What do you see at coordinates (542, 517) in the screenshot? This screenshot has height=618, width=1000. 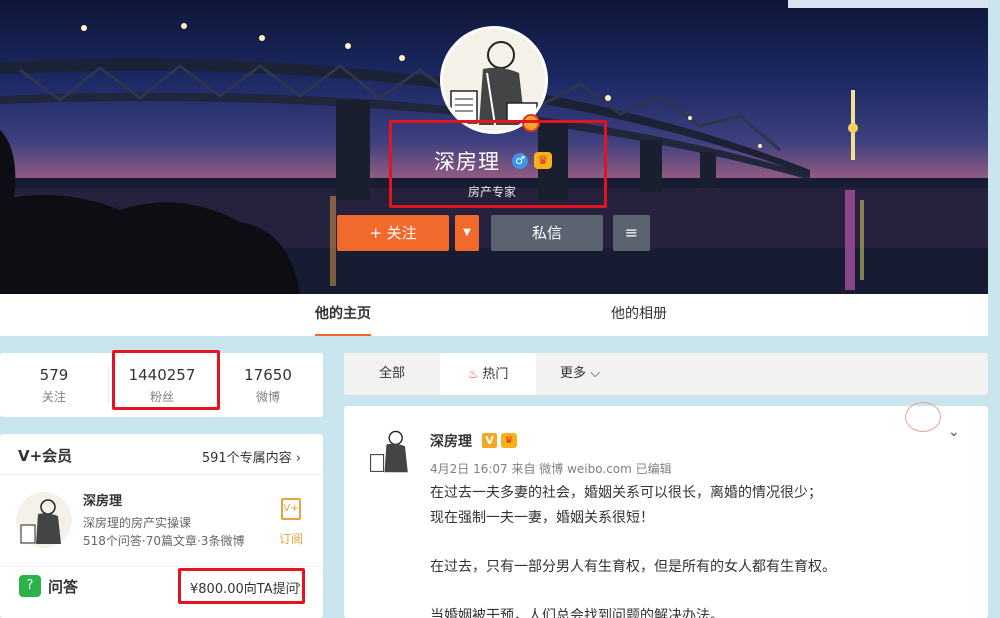 I see `post-line: 现在强制一夫一妻，婚姻关系很短！` at bounding box center [542, 517].